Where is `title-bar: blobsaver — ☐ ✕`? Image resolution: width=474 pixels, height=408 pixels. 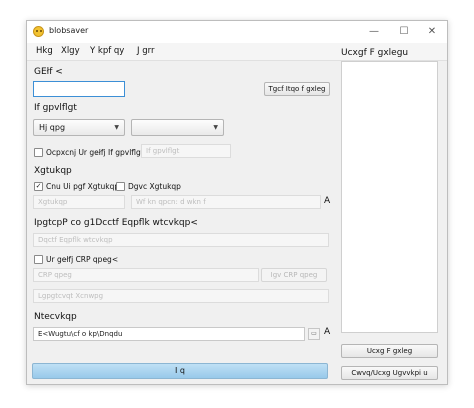 title-bar: blobsaver — ☐ ✕ is located at coordinates (237, 32).